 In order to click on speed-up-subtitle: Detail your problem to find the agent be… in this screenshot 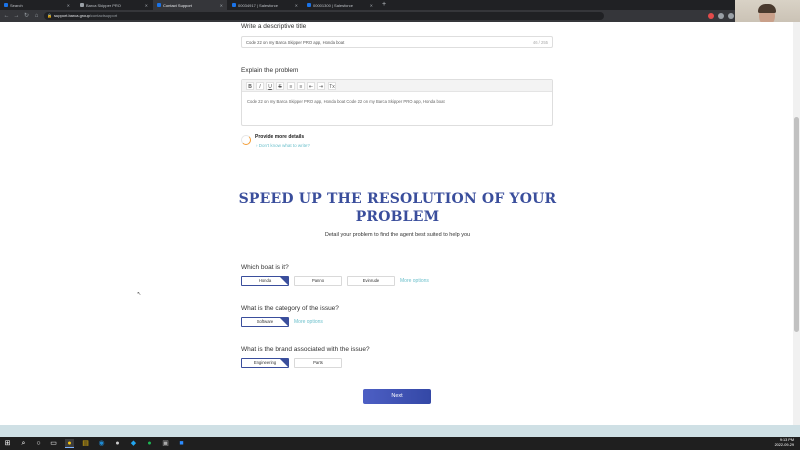, I will do `click(397, 235)`.